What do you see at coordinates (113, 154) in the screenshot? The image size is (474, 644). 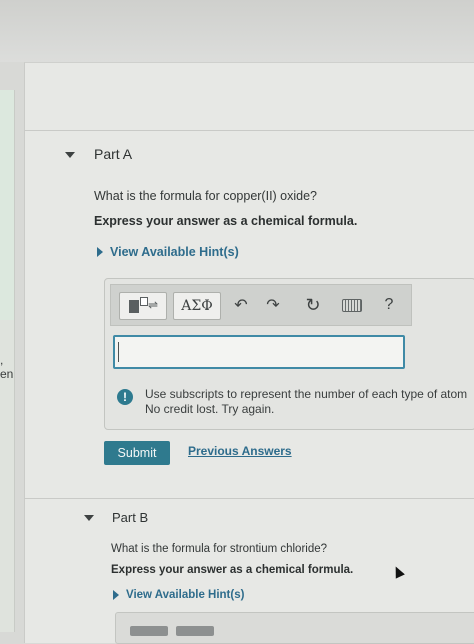 I see `part-a-title: Part A` at bounding box center [113, 154].